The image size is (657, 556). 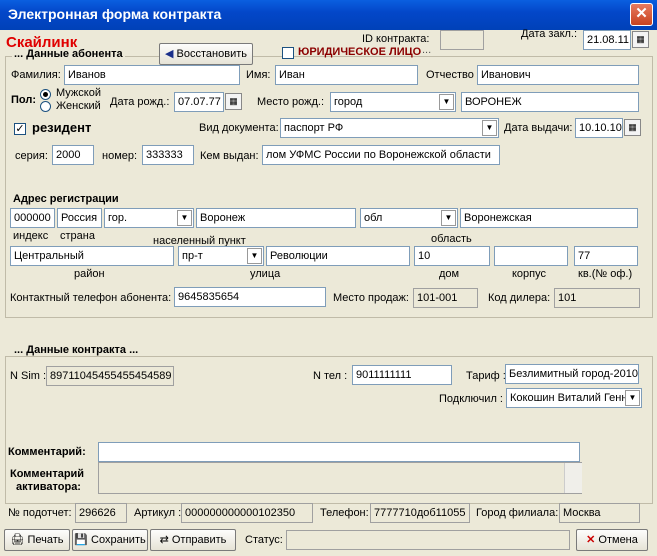 What do you see at coordinates (389, 128) in the screenshot?
I see `document-type-select: паспорт РФ ▼` at bounding box center [389, 128].